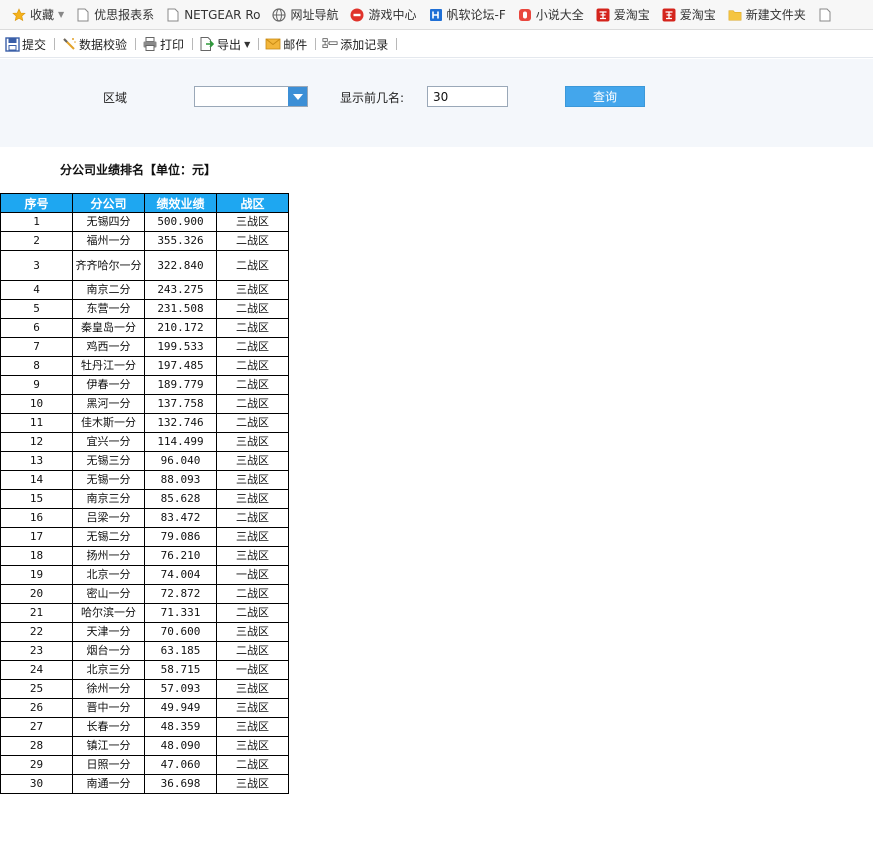 Image resolution: width=873 pixels, height=857 pixels. I want to click on rank-cell: 6, so click(36, 328).